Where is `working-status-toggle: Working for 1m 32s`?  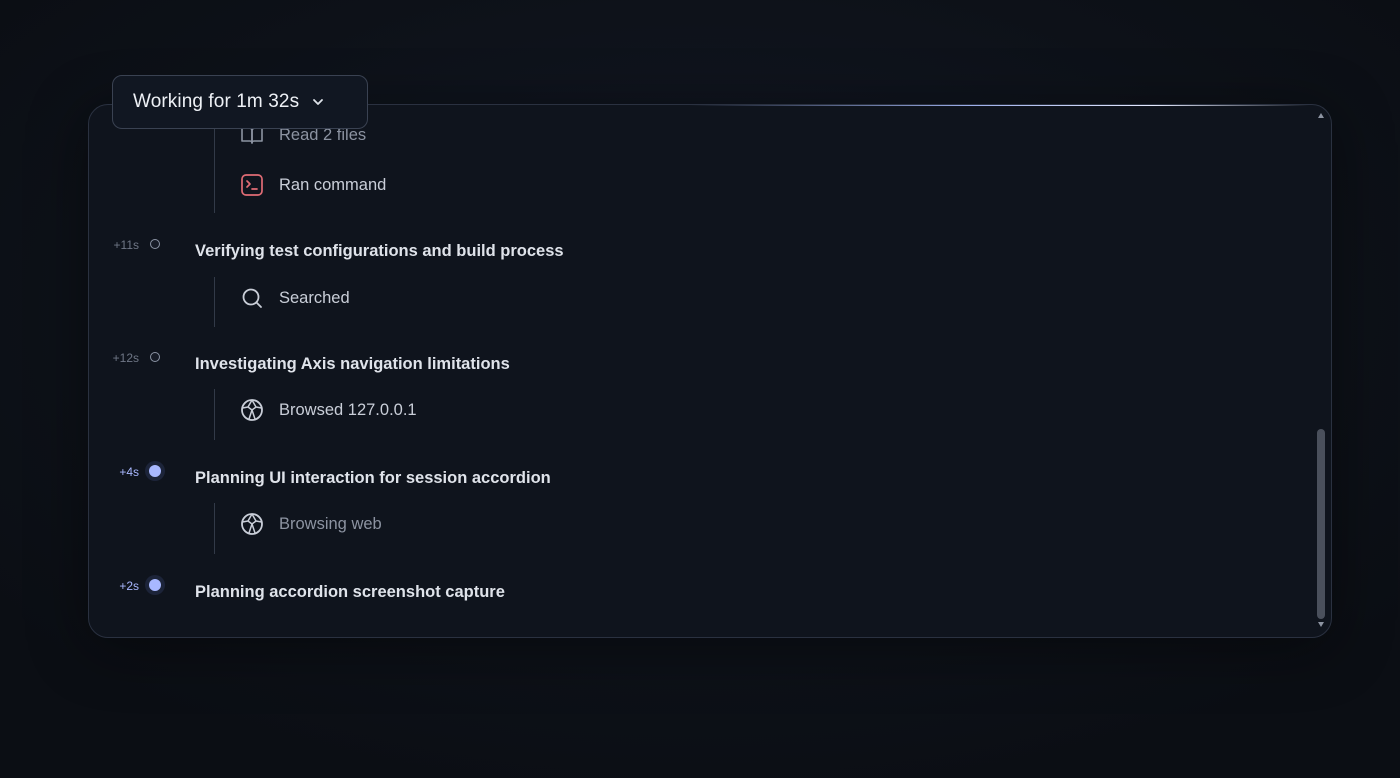 working-status-toggle: Working for 1m 32s is located at coordinates (240, 102).